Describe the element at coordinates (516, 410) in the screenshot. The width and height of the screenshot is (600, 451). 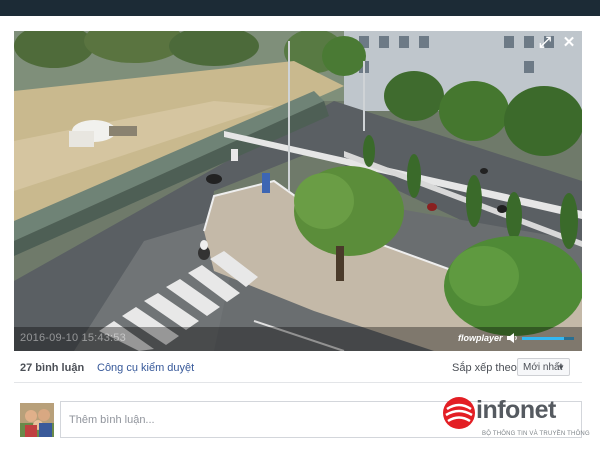
I see `infonet-brand-text: infonet` at that location.